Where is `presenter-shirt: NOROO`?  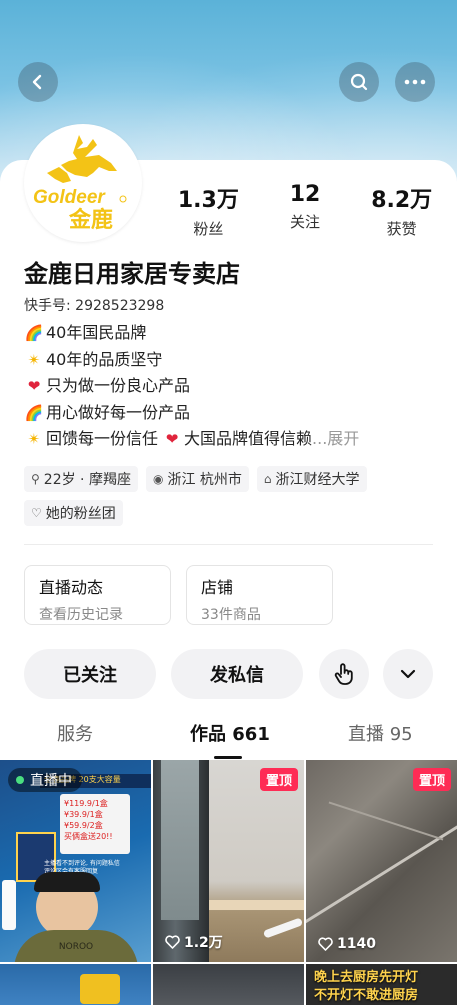 presenter-shirt: NOROO is located at coordinates (76, 946).